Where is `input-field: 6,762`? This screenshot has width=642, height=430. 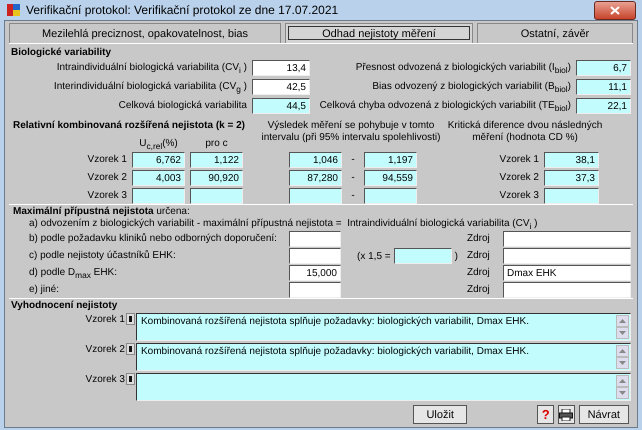 input-field: 6,762 is located at coordinates (158, 160).